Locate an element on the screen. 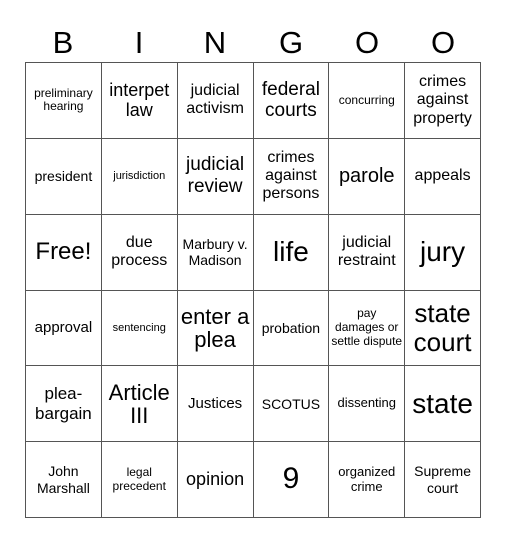  bingo-cell: pay damages or settle dispute is located at coordinates (367, 328).